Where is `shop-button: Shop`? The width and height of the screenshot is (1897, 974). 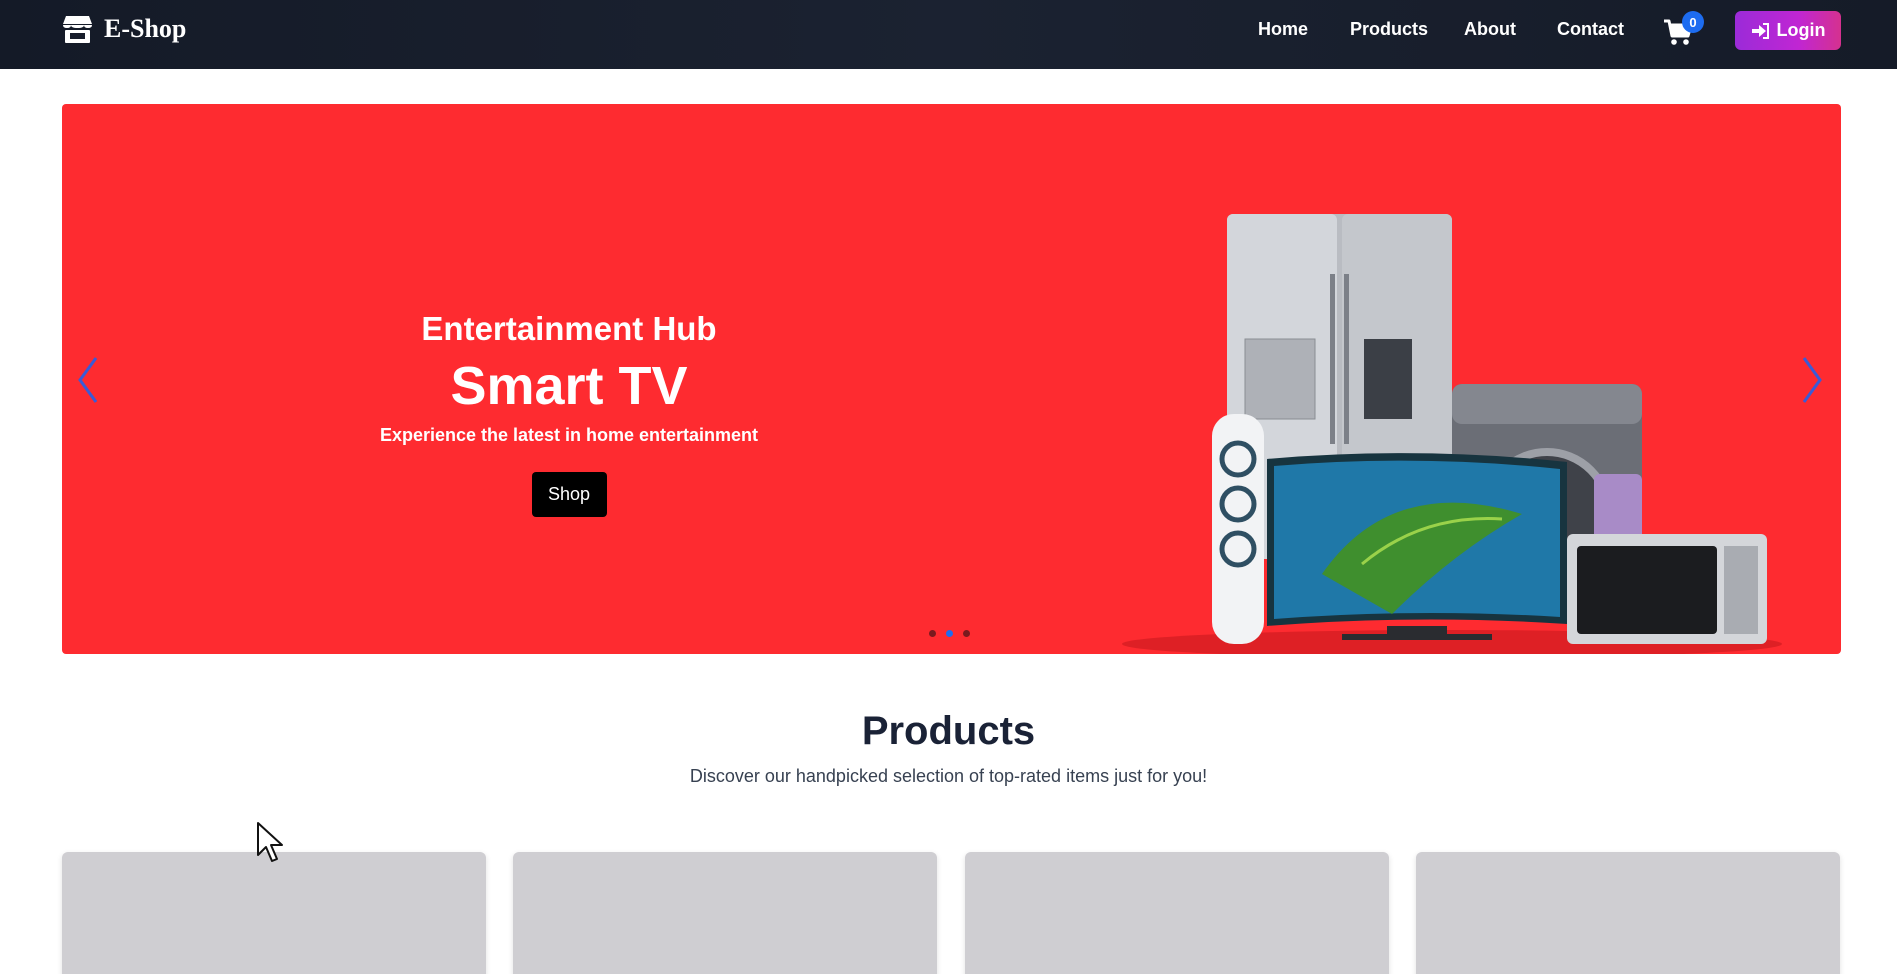 shop-button: Shop is located at coordinates (569, 494).